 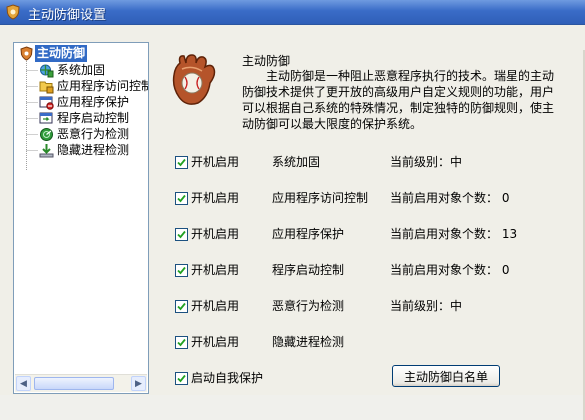 What do you see at coordinates (46, 87) in the screenshot?
I see `folder-lock-icon` at bounding box center [46, 87].